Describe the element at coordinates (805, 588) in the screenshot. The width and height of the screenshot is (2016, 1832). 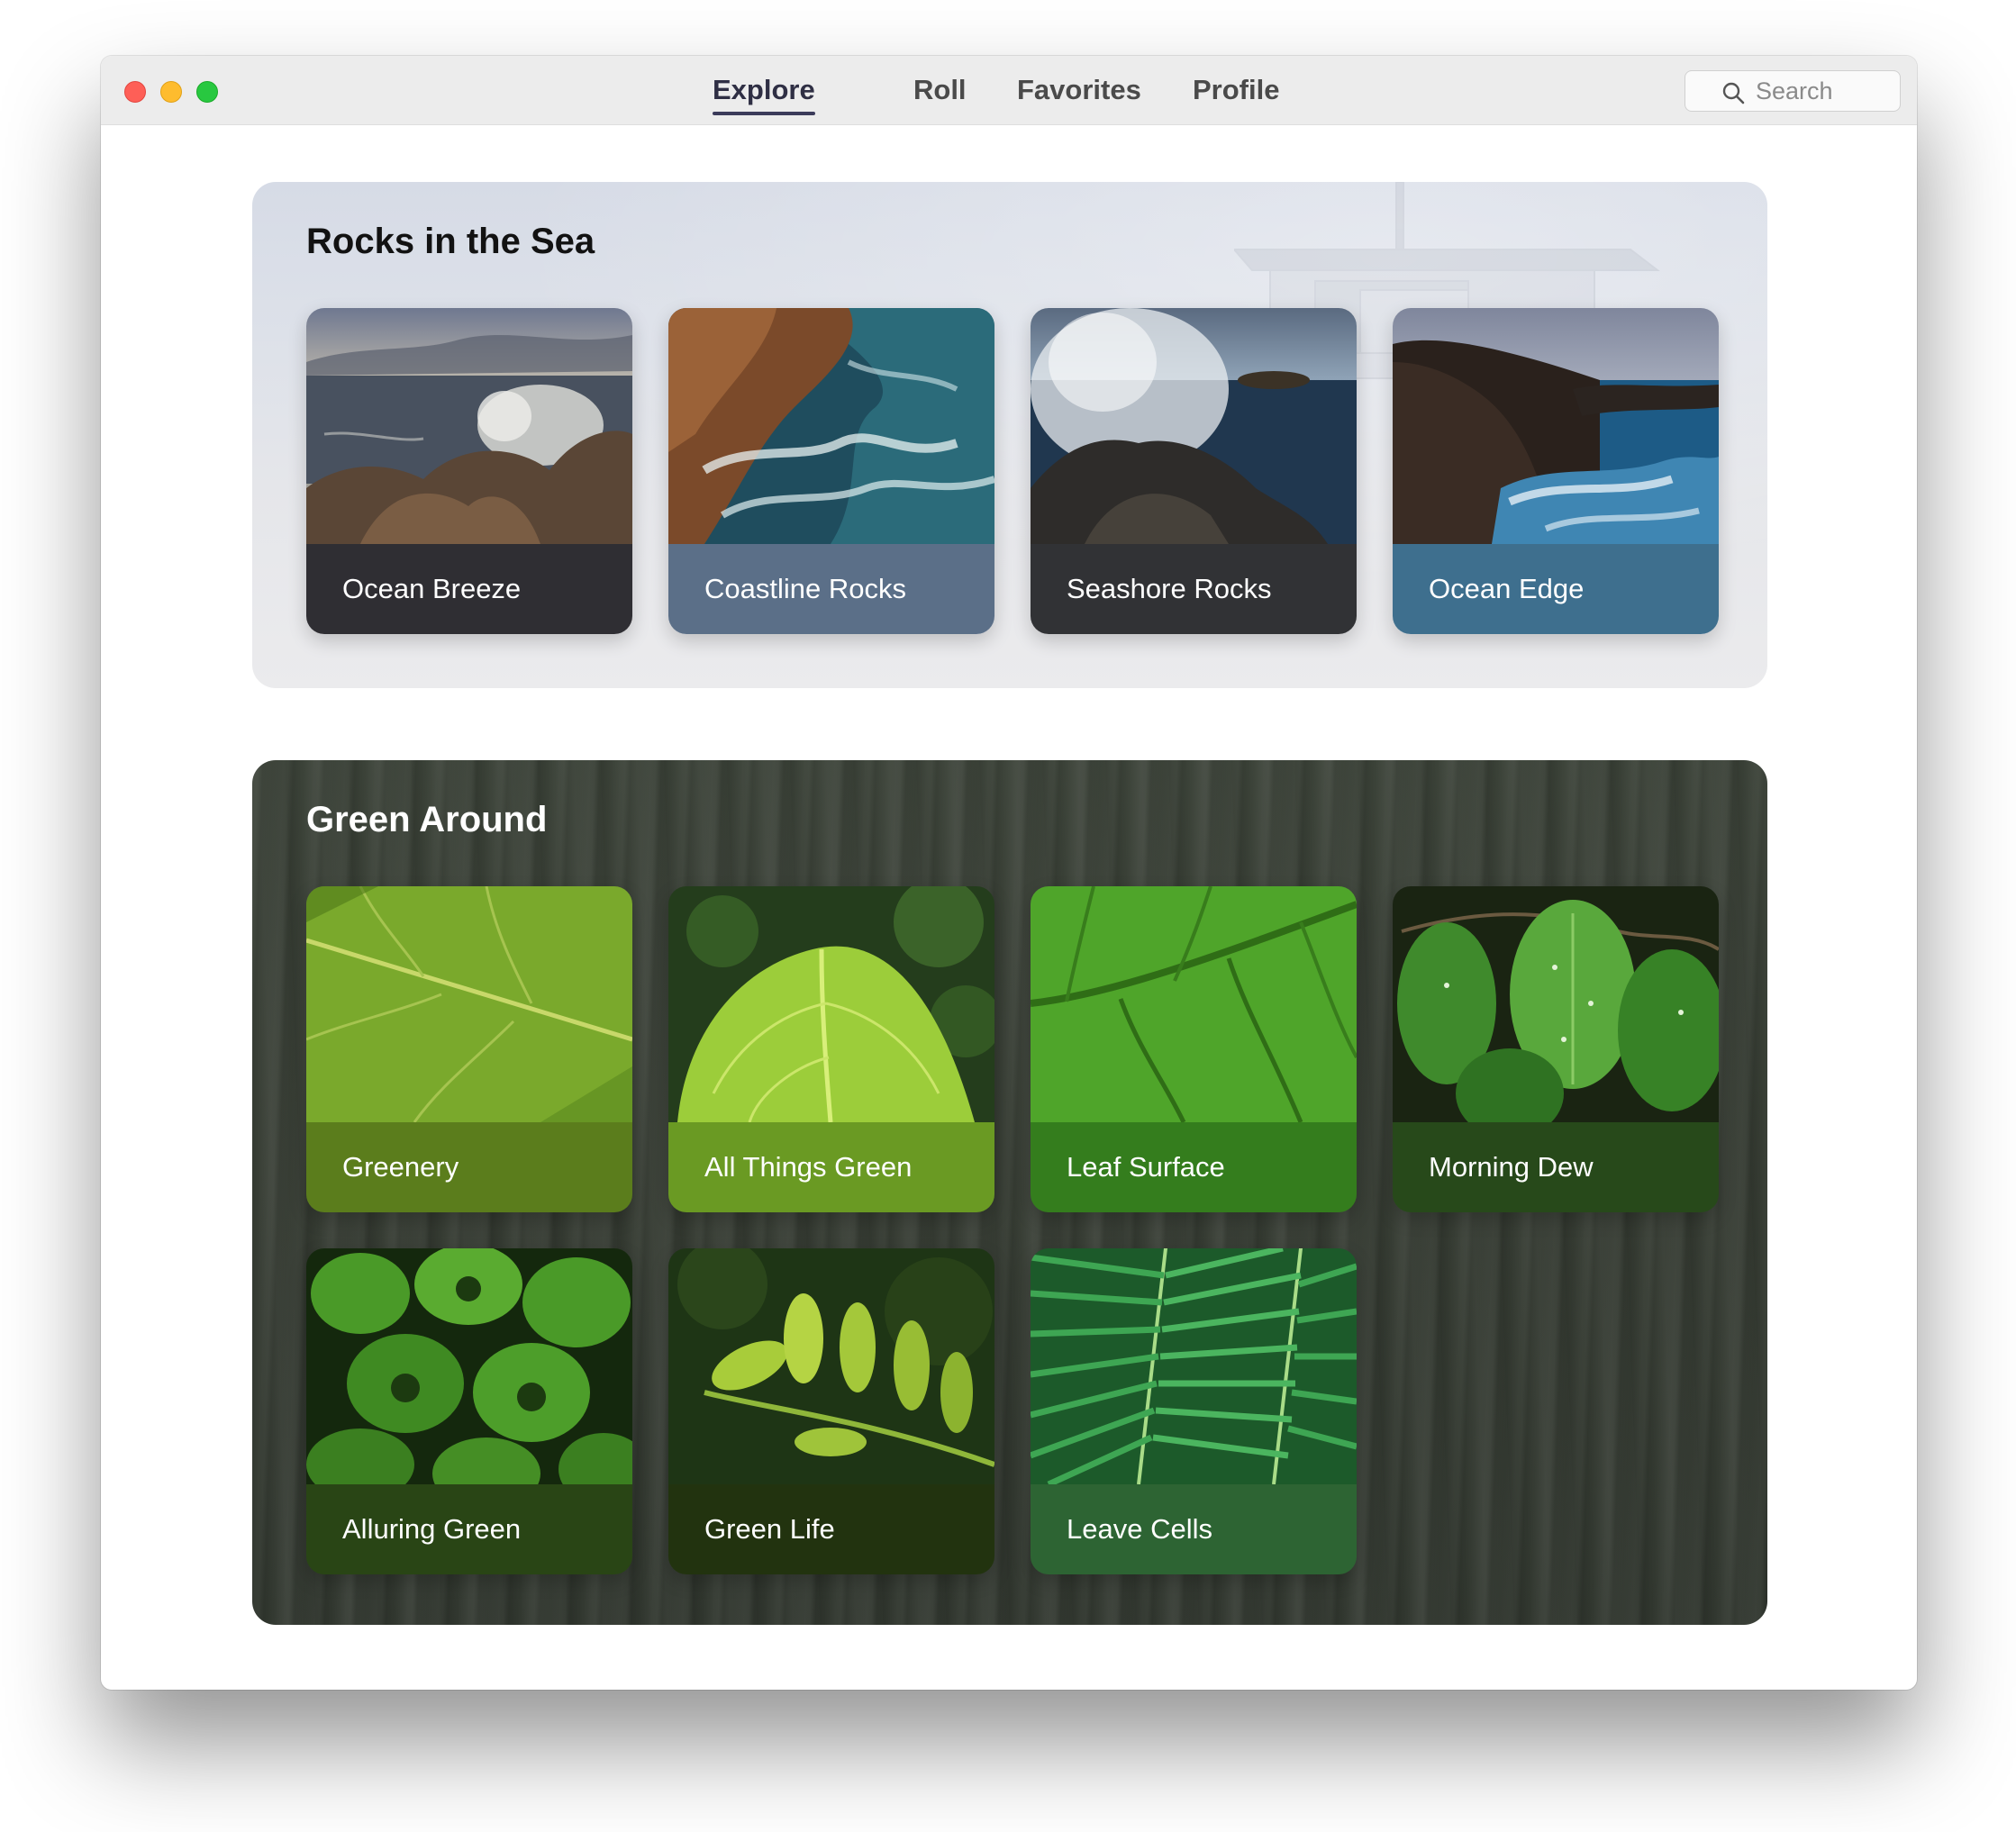
I see `card-title: Coastline Rocks` at that location.